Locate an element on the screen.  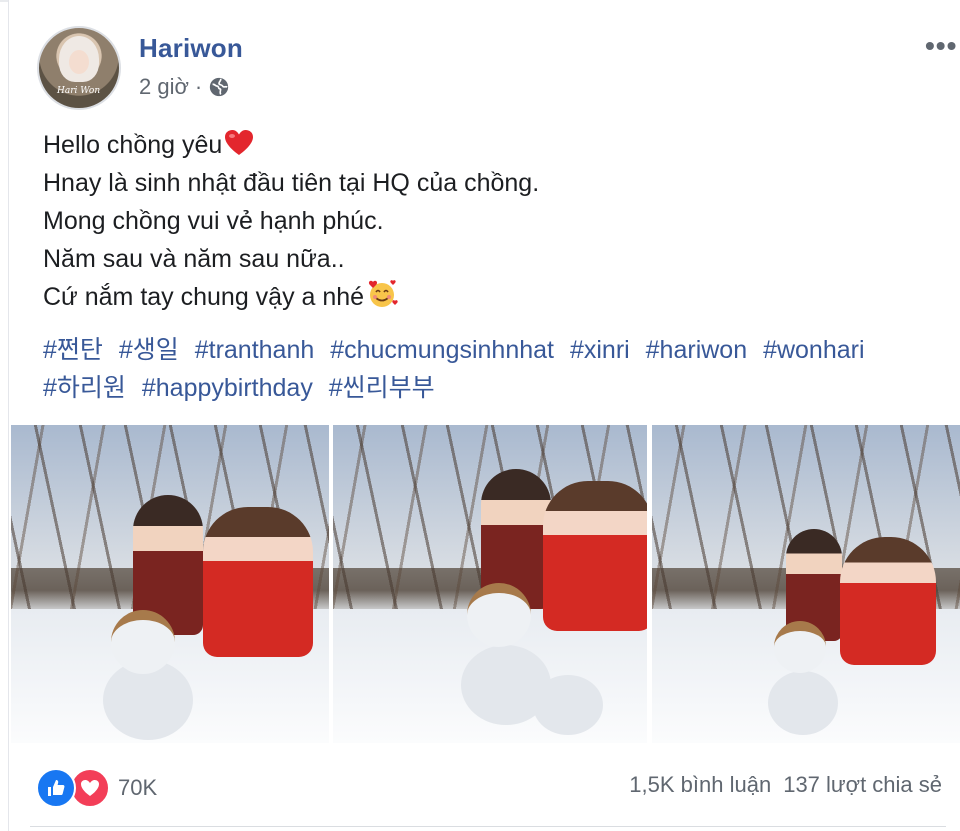
hashtag-link: #xinri is located at coordinates (600, 350).